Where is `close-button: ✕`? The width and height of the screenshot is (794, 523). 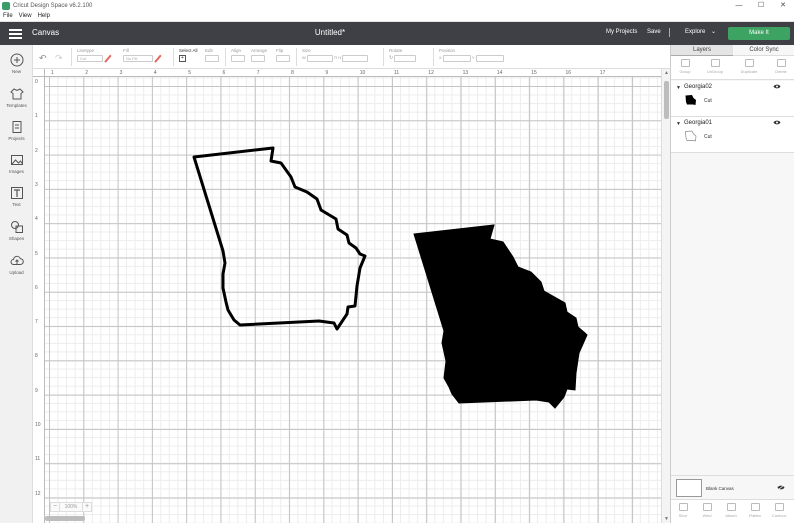 close-button: ✕ is located at coordinates (783, 5).